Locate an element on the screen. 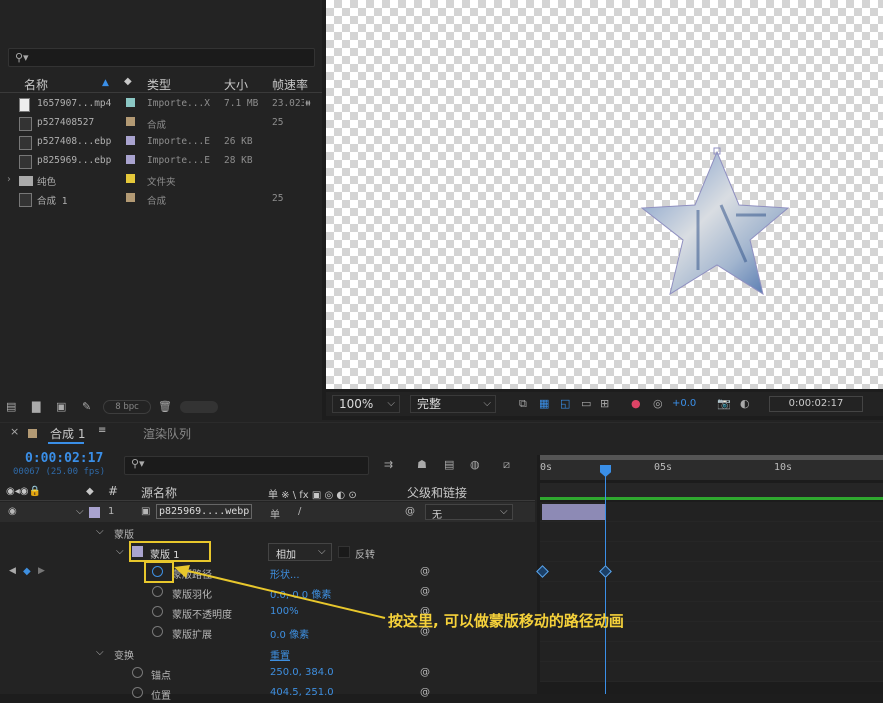 The width and height of the screenshot is (883, 703). shy-switch-icon: 单 is located at coordinates (275, 513).